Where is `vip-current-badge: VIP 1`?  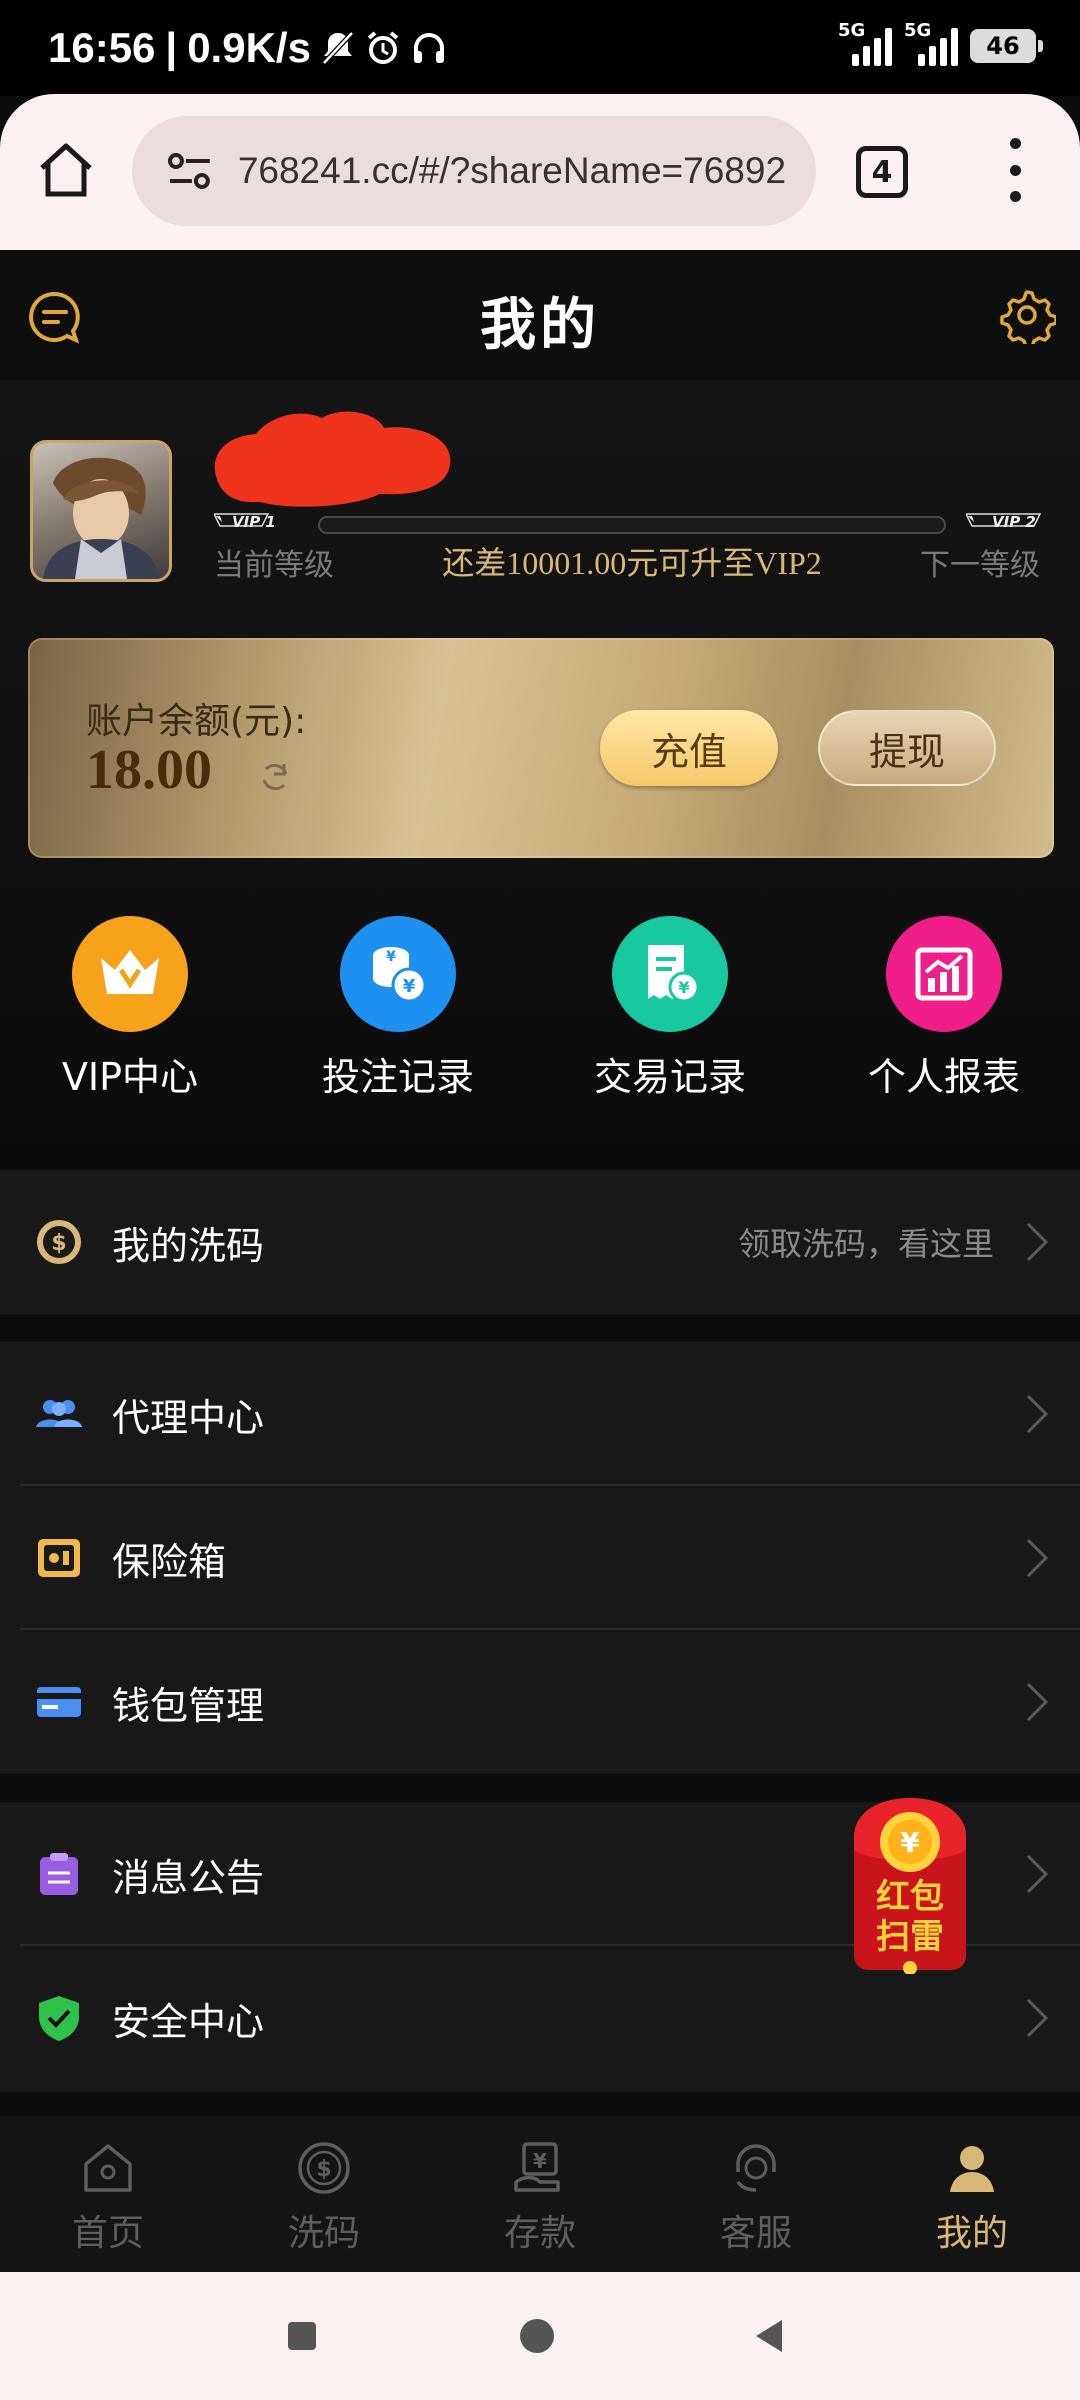
vip-current-badge: VIP 1 is located at coordinates (254, 522).